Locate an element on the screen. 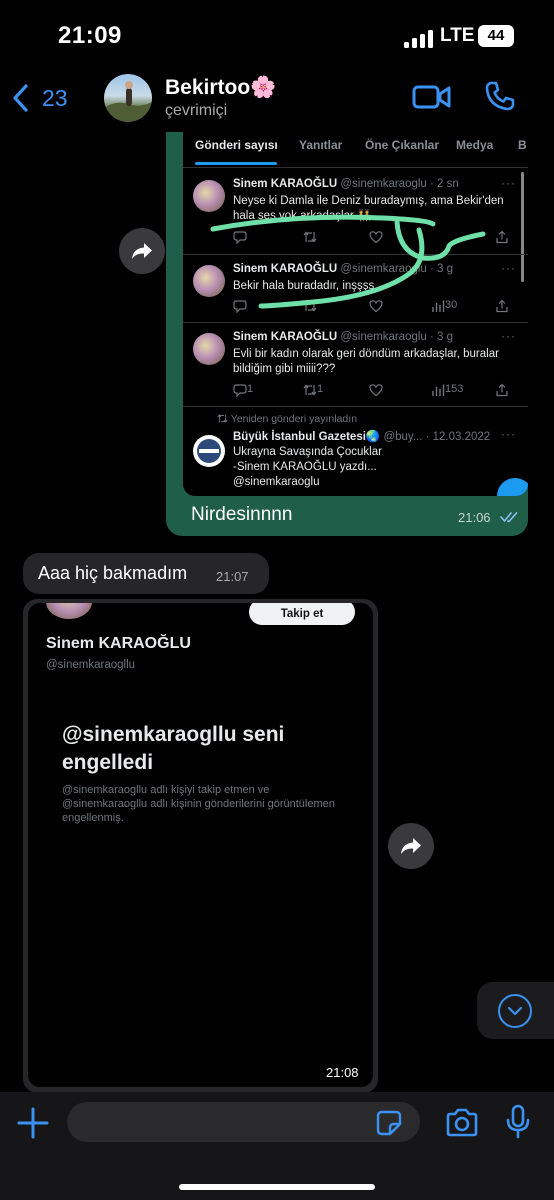 The height and width of the screenshot is (1200, 554). chat-header: 23 Bekirtoo🌸 çevrimiçi is located at coordinates (277, 101).